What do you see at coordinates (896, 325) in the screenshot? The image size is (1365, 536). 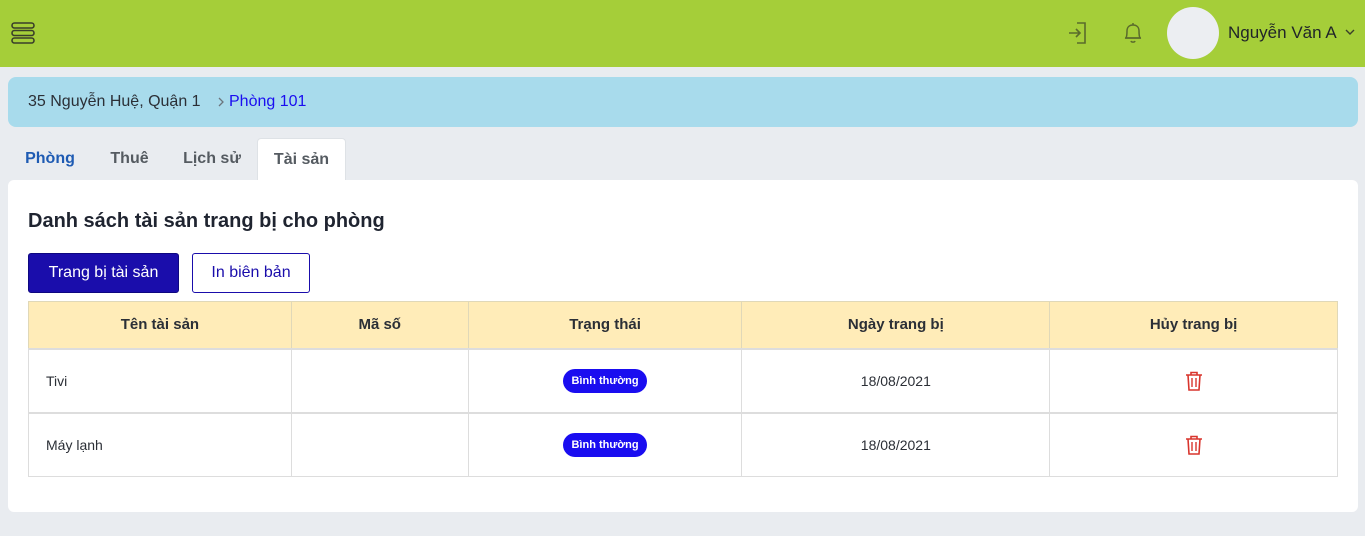 I see `column-header: Ngày trang bị` at bounding box center [896, 325].